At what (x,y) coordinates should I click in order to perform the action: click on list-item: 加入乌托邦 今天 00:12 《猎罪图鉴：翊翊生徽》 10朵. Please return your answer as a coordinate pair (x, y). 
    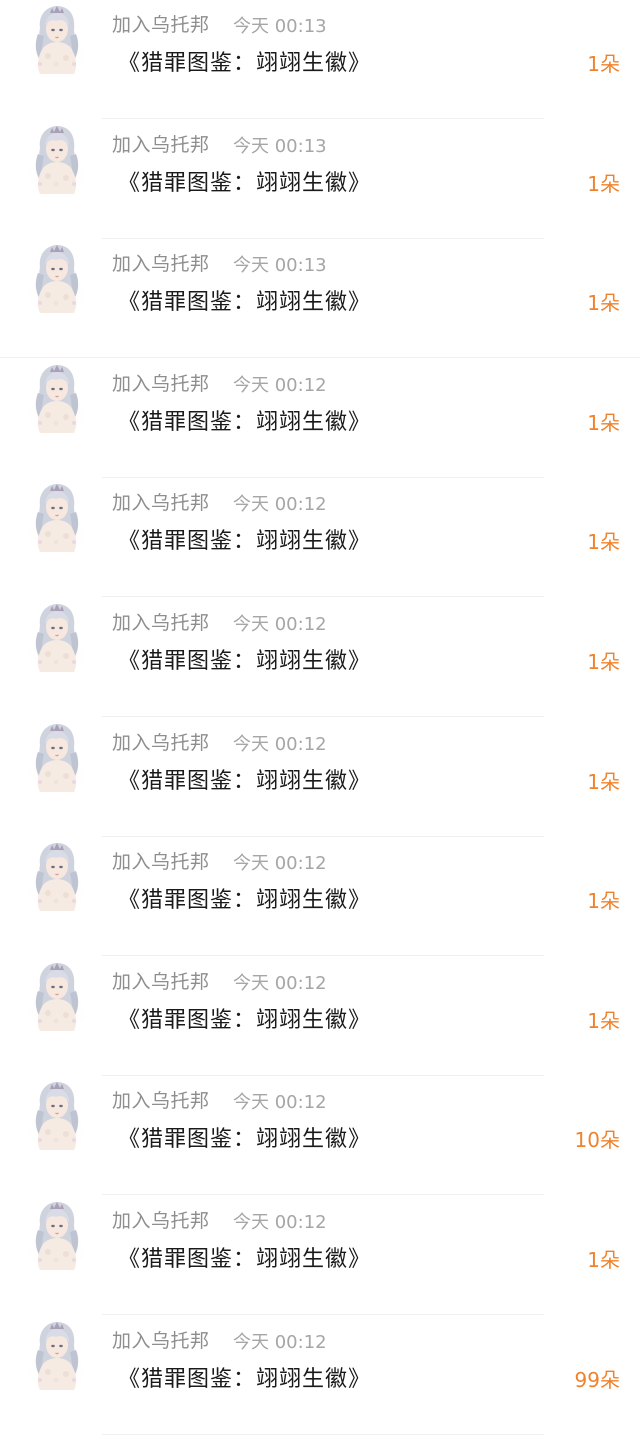
    Looking at the image, I should click on (320, 1135).